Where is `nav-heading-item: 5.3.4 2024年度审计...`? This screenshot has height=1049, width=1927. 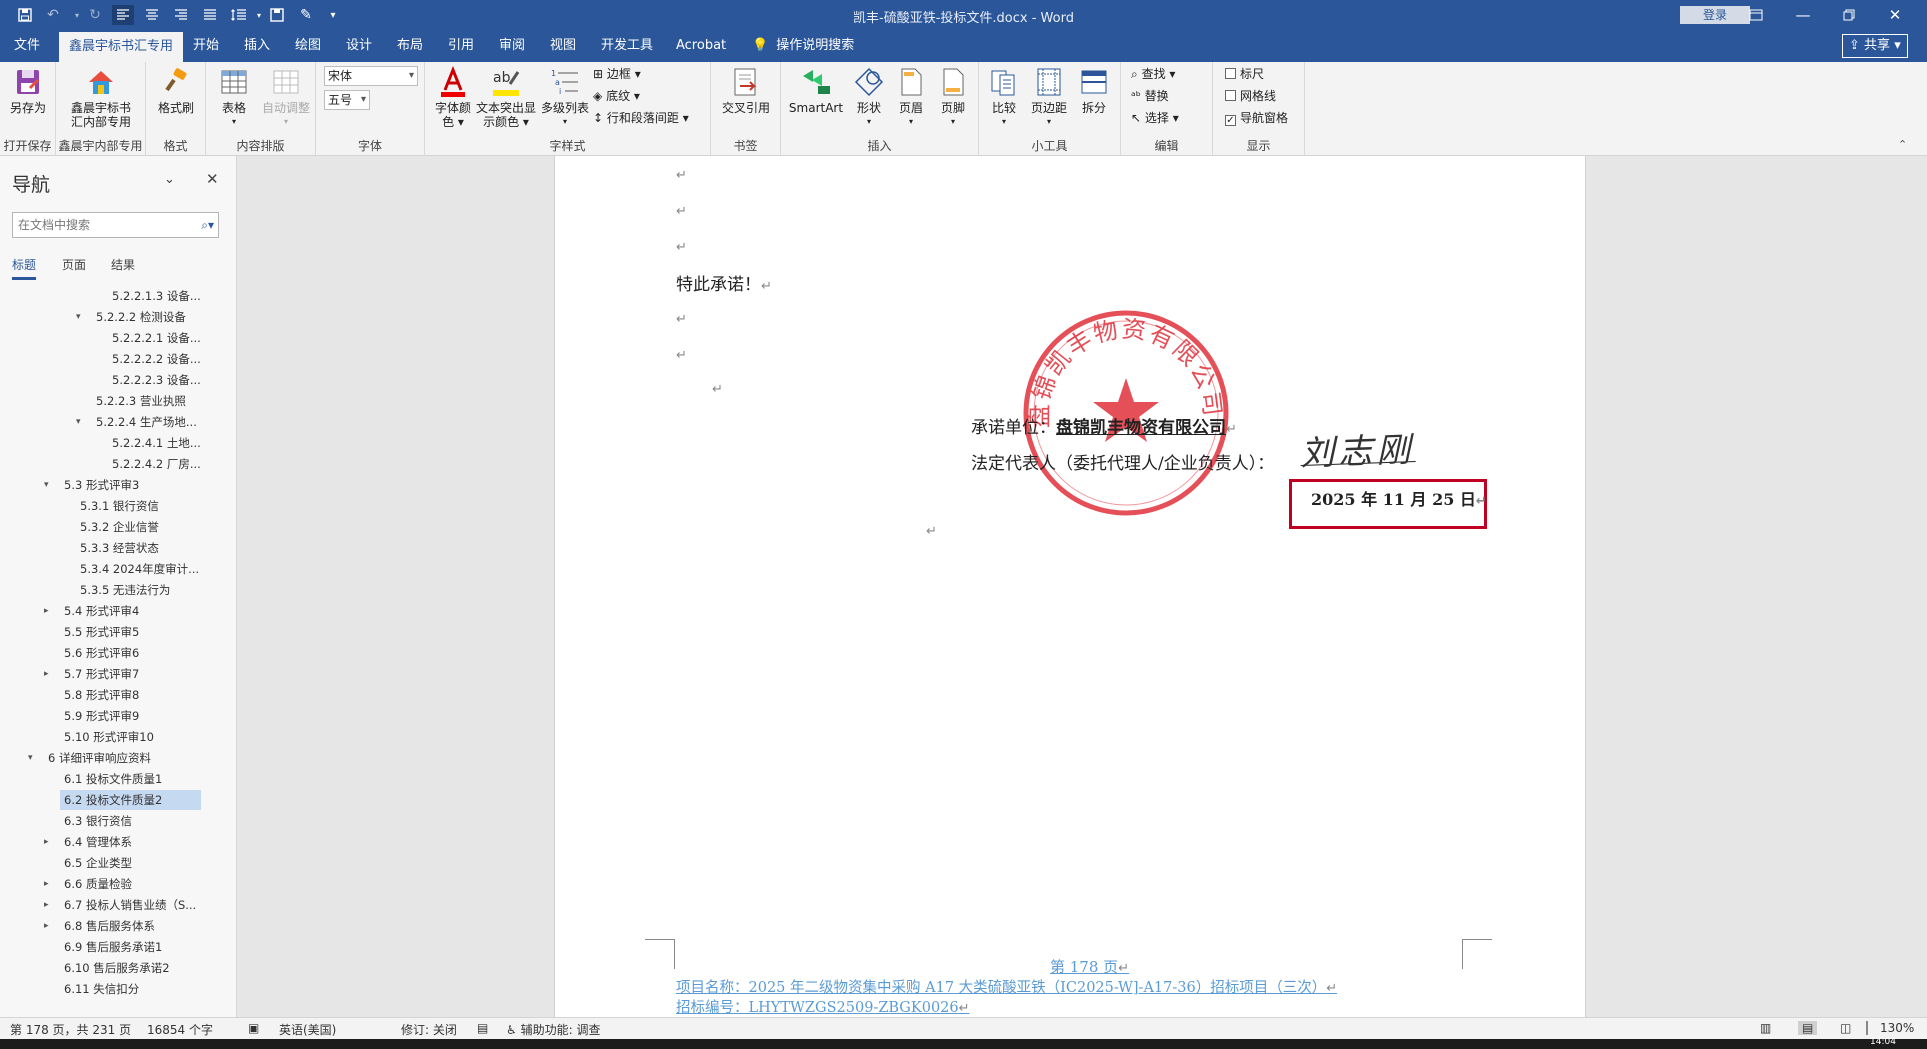 nav-heading-item: 5.3.4 2024年度审计... is located at coordinates (139, 569).